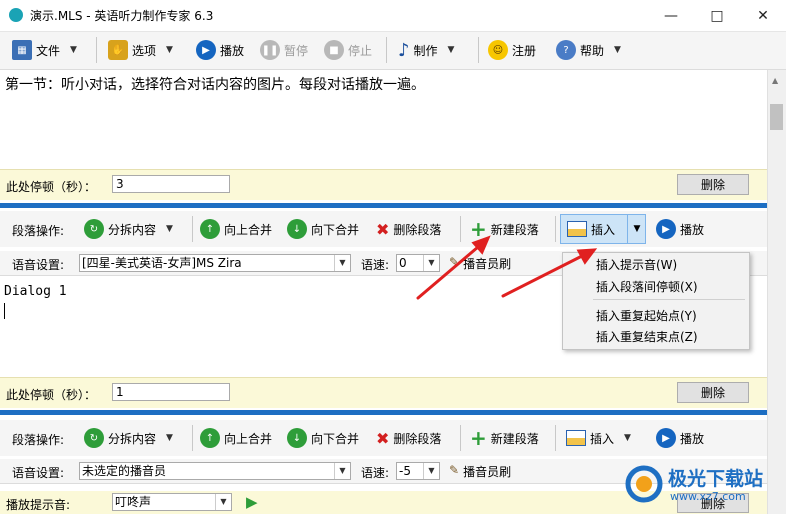  Describe the element at coordinates (644, 484) in the screenshot. I see `watermark-logo-icon` at that location.